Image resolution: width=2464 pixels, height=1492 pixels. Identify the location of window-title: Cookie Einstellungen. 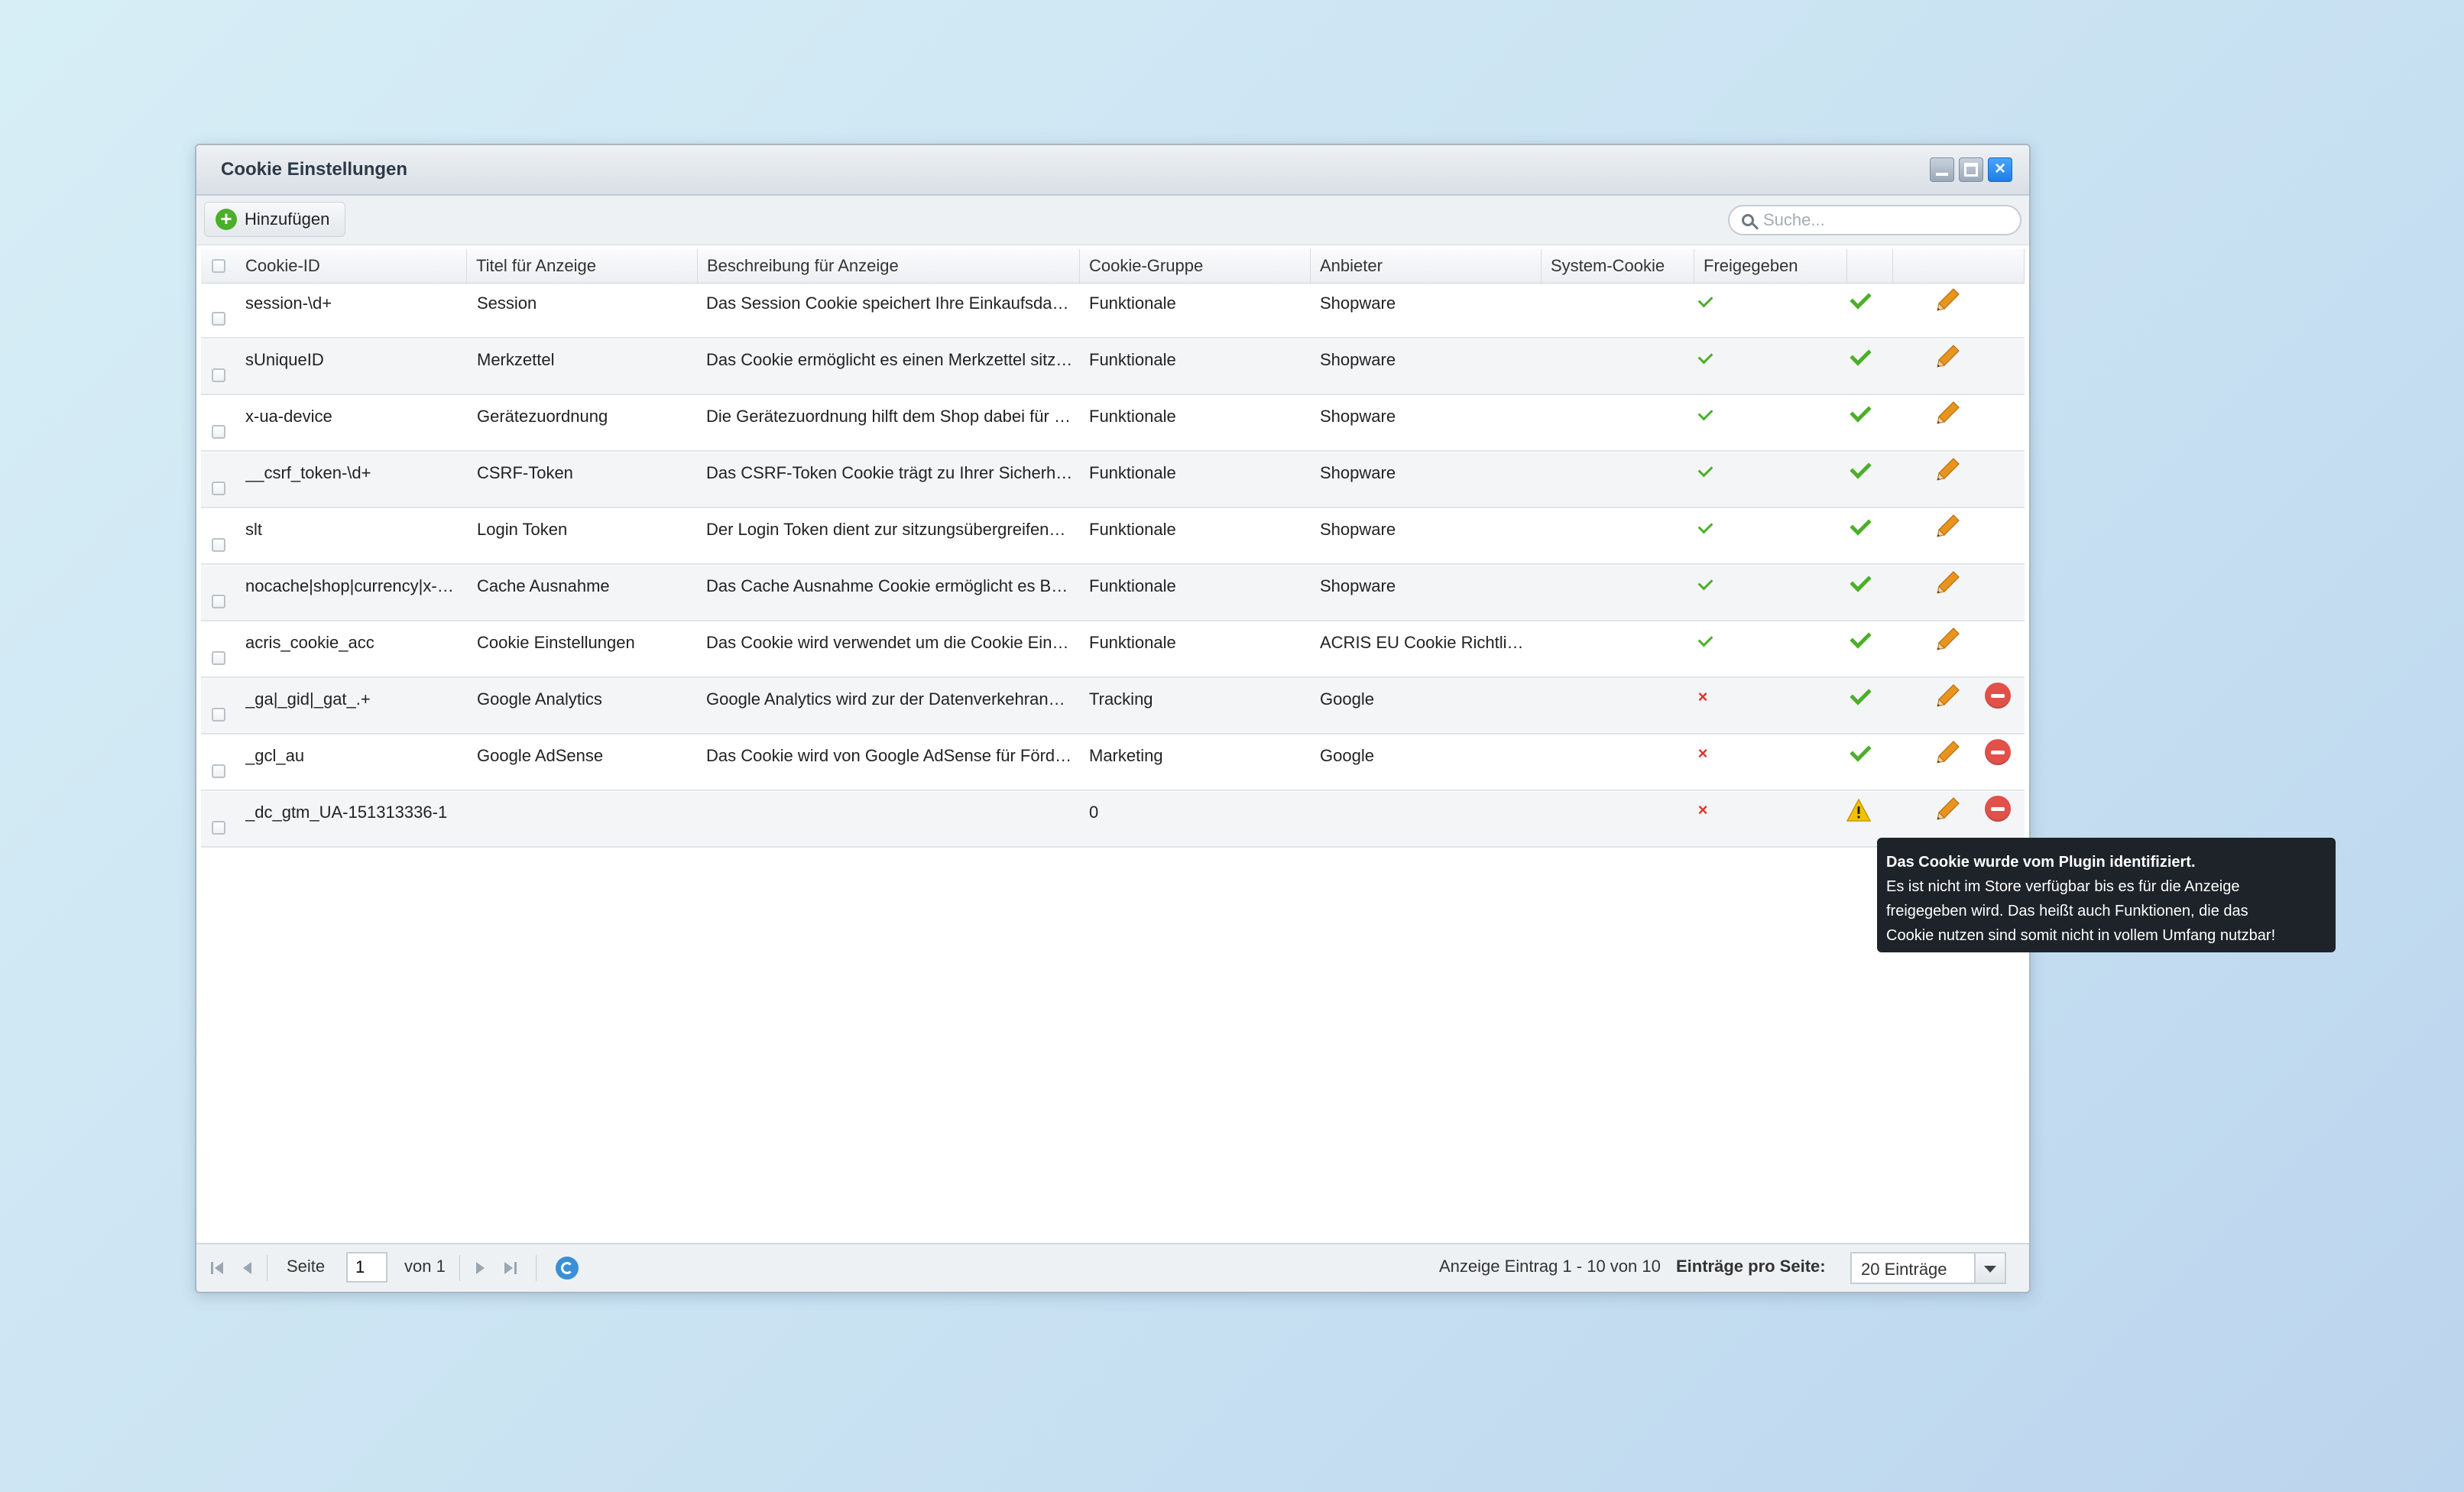
(314, 169).